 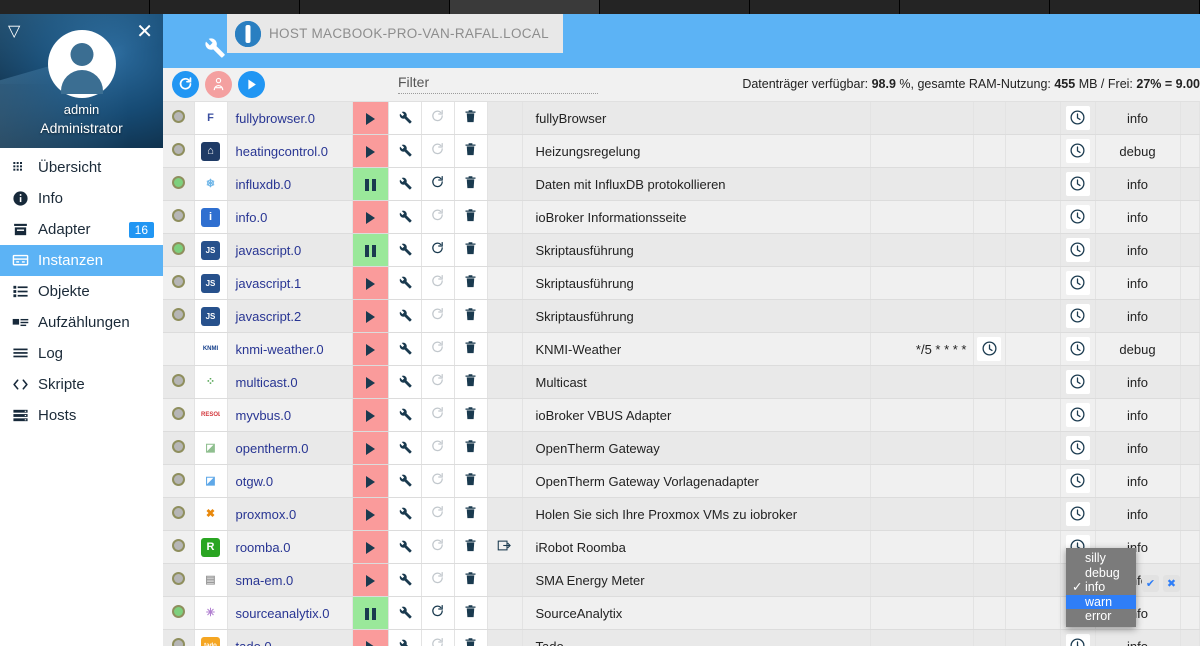 What do you see at coordinates (370, 613) in the screenshot?
I see `pause-button` at bounding box center [370, 613].